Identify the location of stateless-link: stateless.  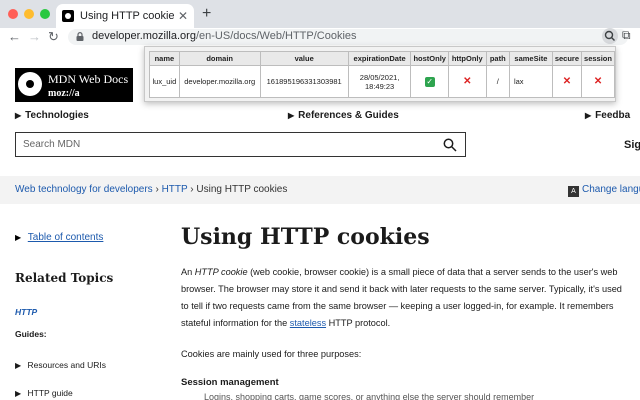
(308, 323).